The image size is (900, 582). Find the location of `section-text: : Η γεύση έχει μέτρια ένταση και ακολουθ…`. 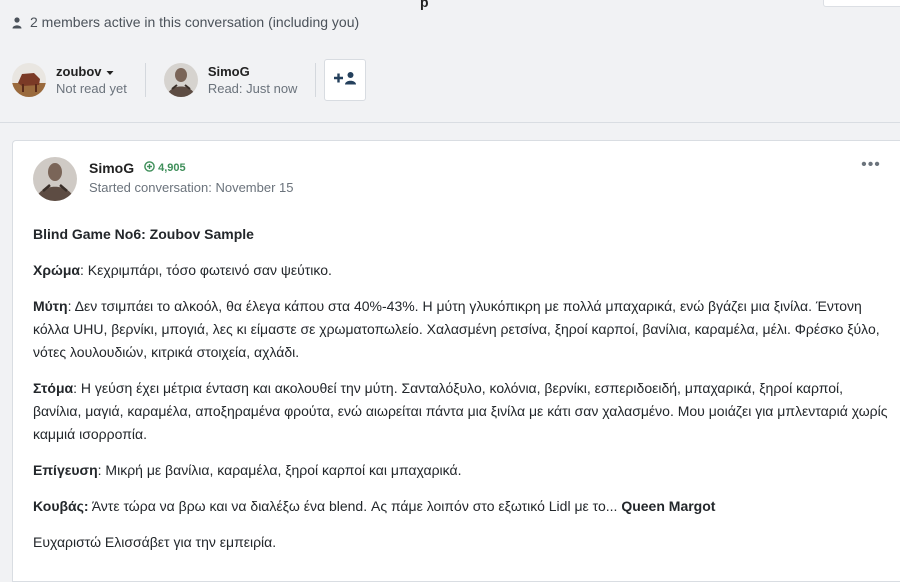

section-text: : Η γεύση έχει μέτρια ένταση και ακολουθ… is located at coordinates (460, 411).